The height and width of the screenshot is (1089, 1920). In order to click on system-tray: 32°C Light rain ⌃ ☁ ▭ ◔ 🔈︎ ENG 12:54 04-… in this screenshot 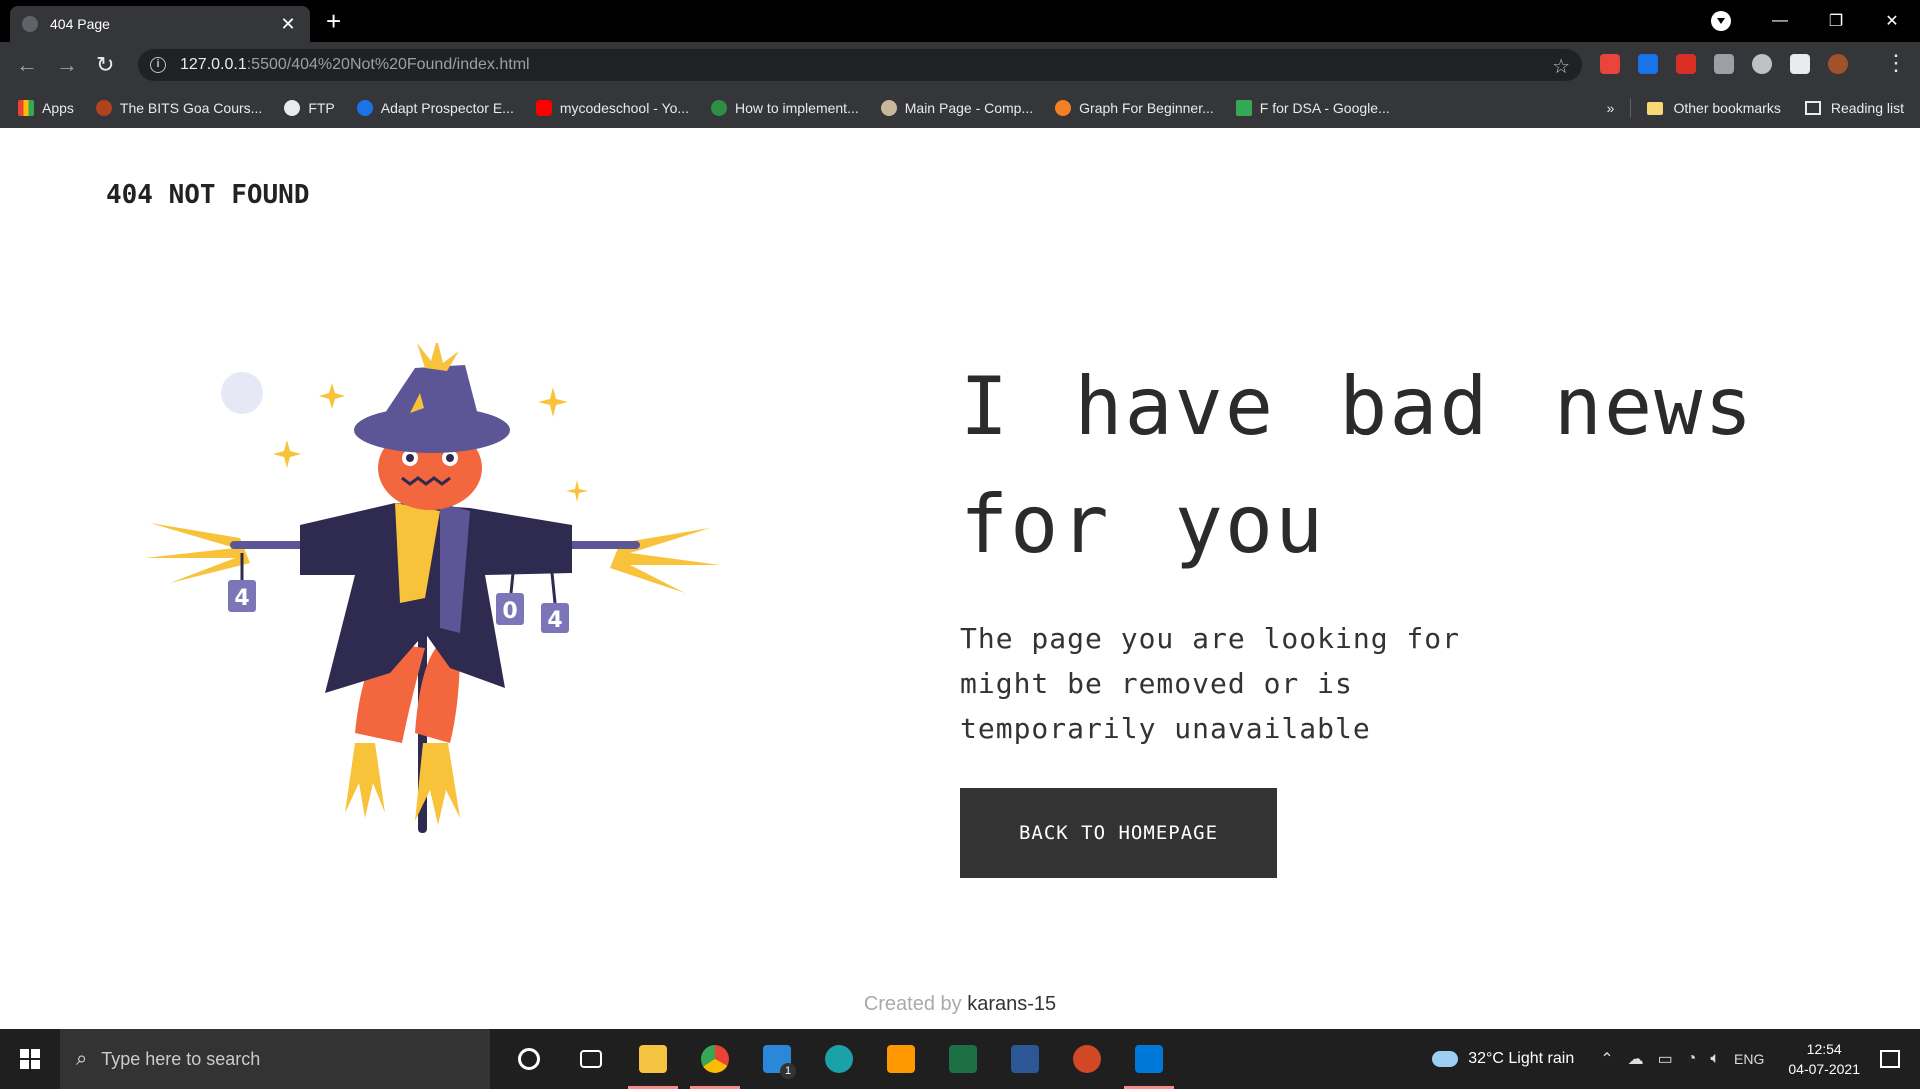, I will do `click(1676, 1059)`.